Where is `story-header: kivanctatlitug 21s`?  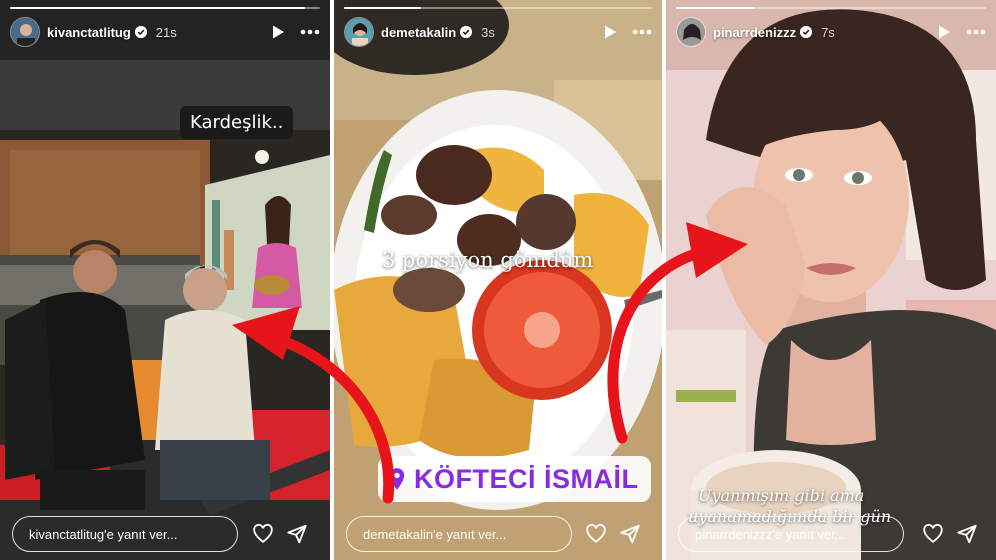 story-header: kivanctatlitug 21s is located at coordinates (165, 32).